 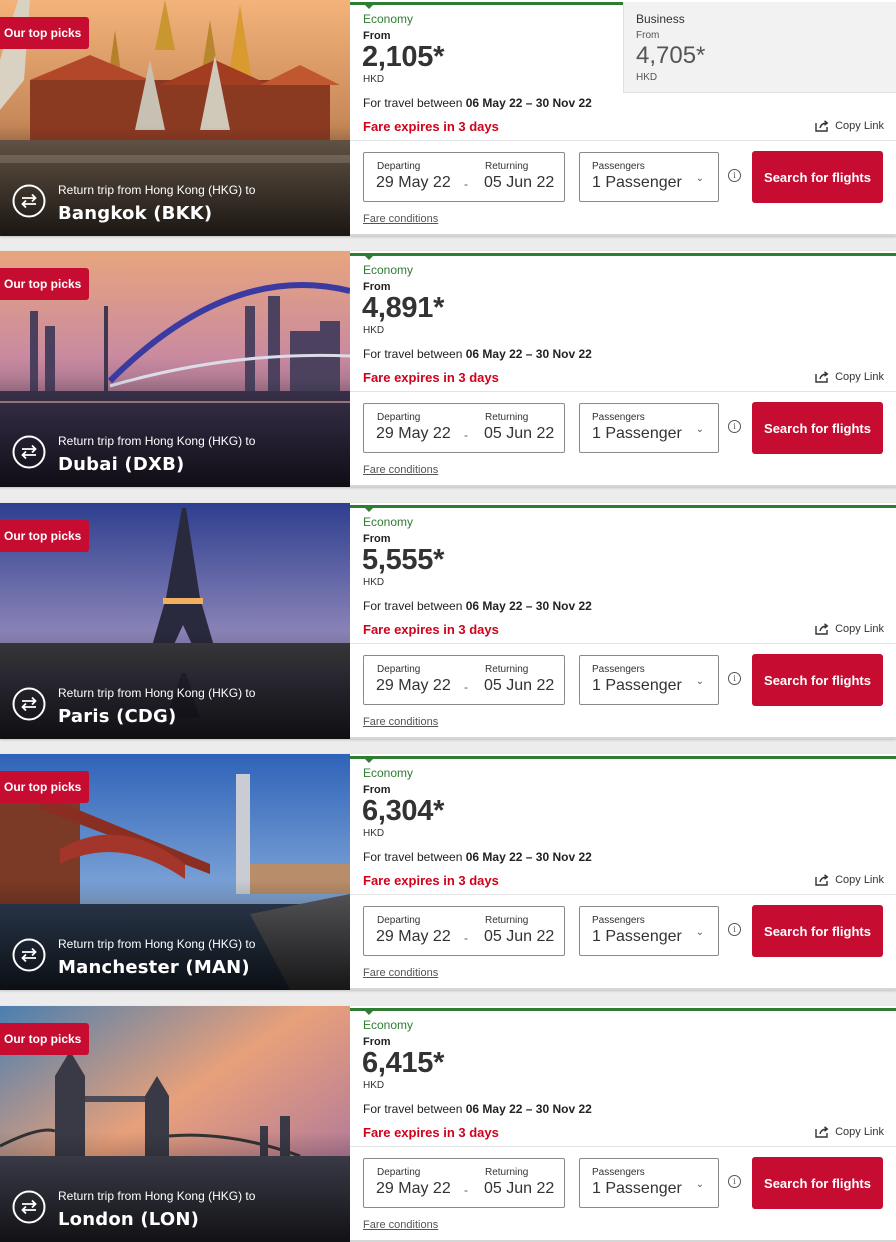 What do you see at coordinates (135, 213) in the screenshot?
I see `destination-name: Bangkok (BKK)` at bounding box center [135, 213].